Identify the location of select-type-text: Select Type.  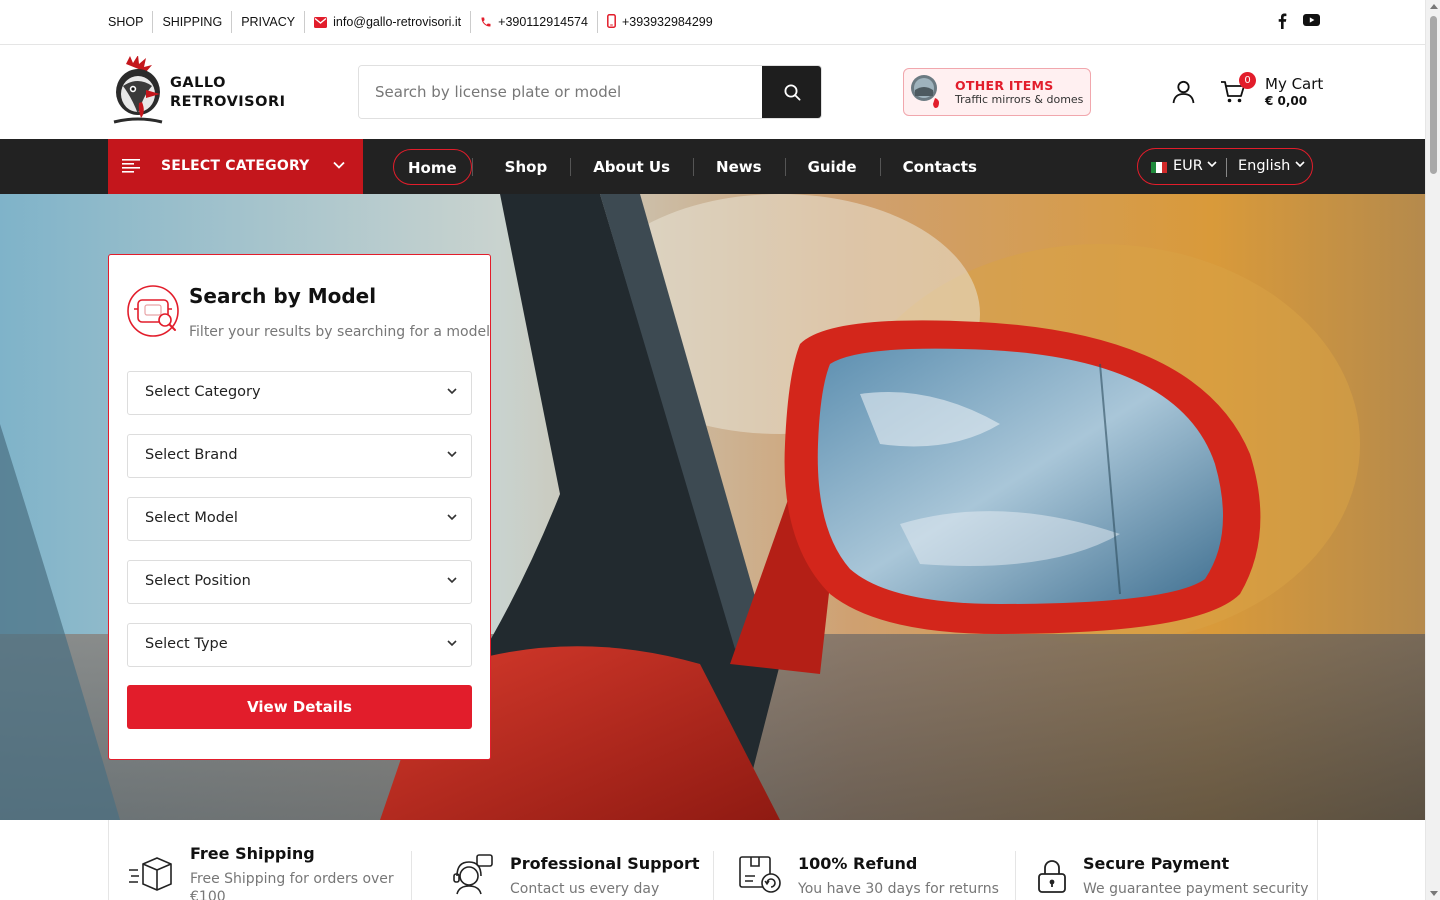
(186, 644).